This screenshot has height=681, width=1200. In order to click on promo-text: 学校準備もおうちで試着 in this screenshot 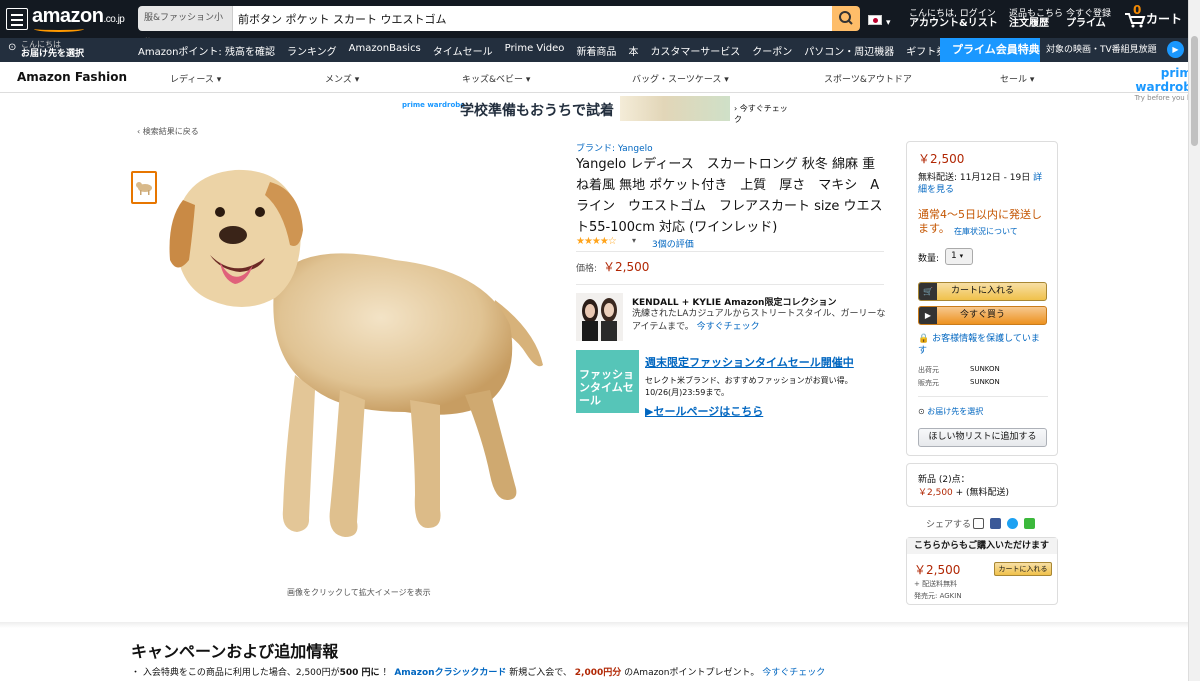, I will do `click(537, 111)`.